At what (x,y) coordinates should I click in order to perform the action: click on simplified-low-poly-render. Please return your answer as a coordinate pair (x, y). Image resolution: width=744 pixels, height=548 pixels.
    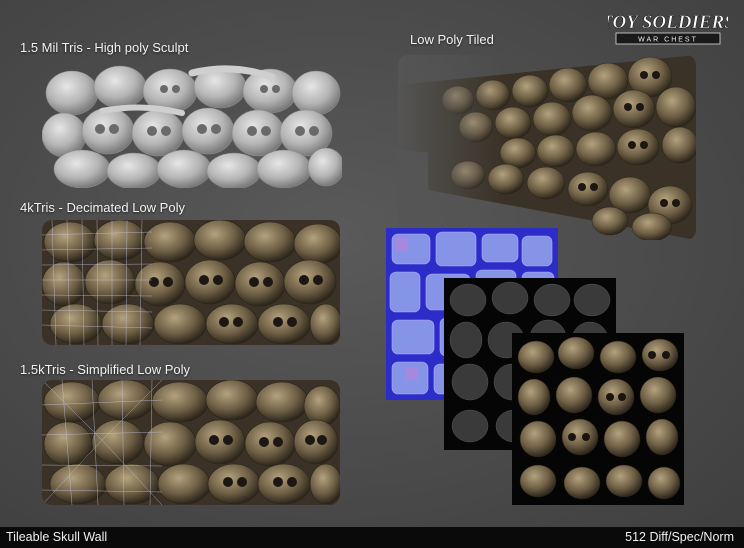
    Looking at the image, I should click on (191, 442).